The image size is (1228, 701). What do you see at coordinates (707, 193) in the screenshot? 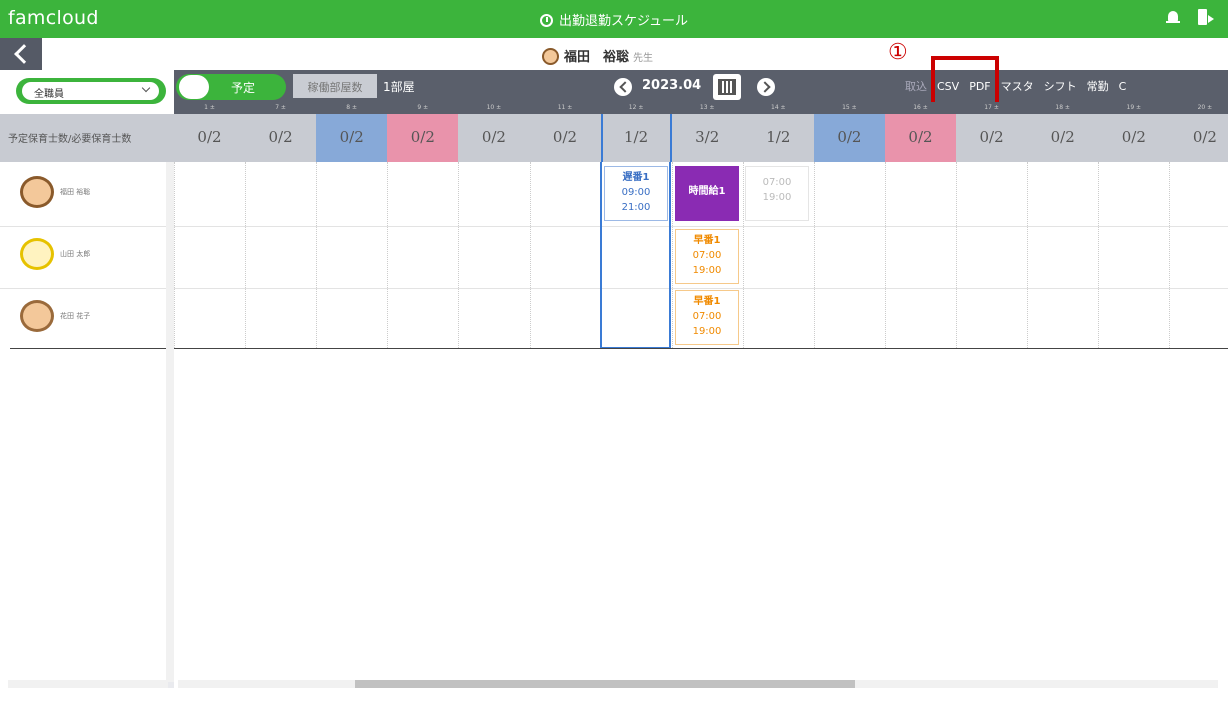
I see `shift-block: 時間給1` at bounding box center [707, 193].